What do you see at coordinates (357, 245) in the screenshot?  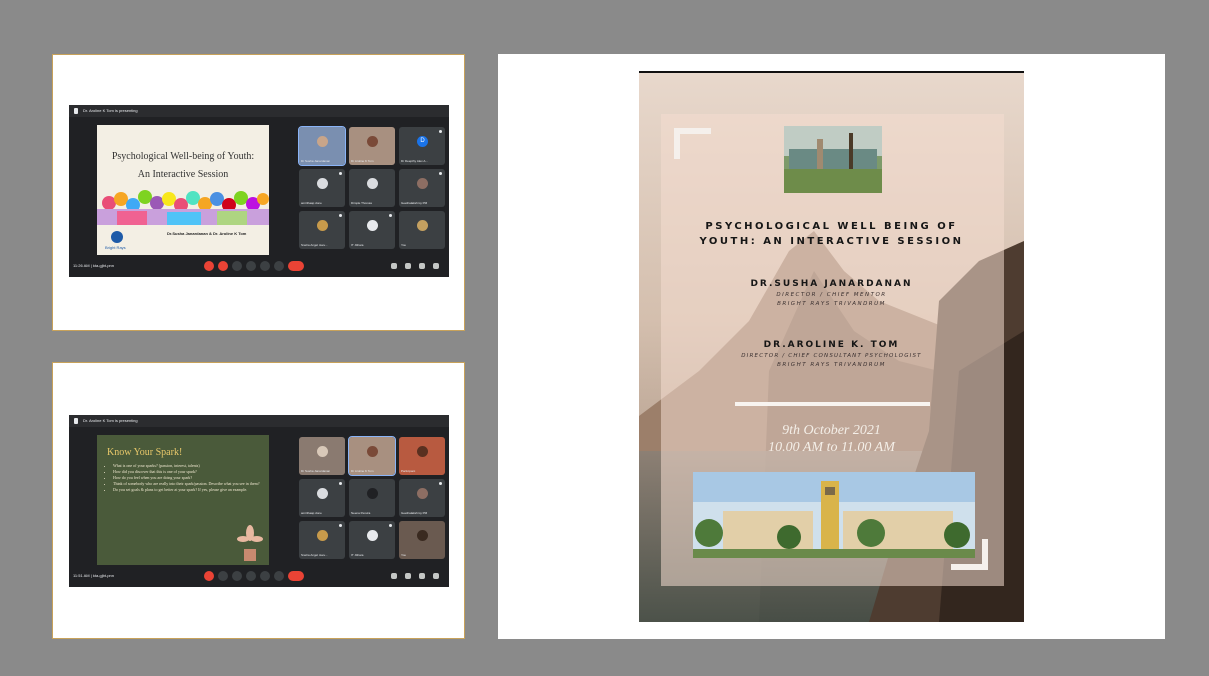 I see `participant-name: IT Jithara` at bounding box center [357, 245].